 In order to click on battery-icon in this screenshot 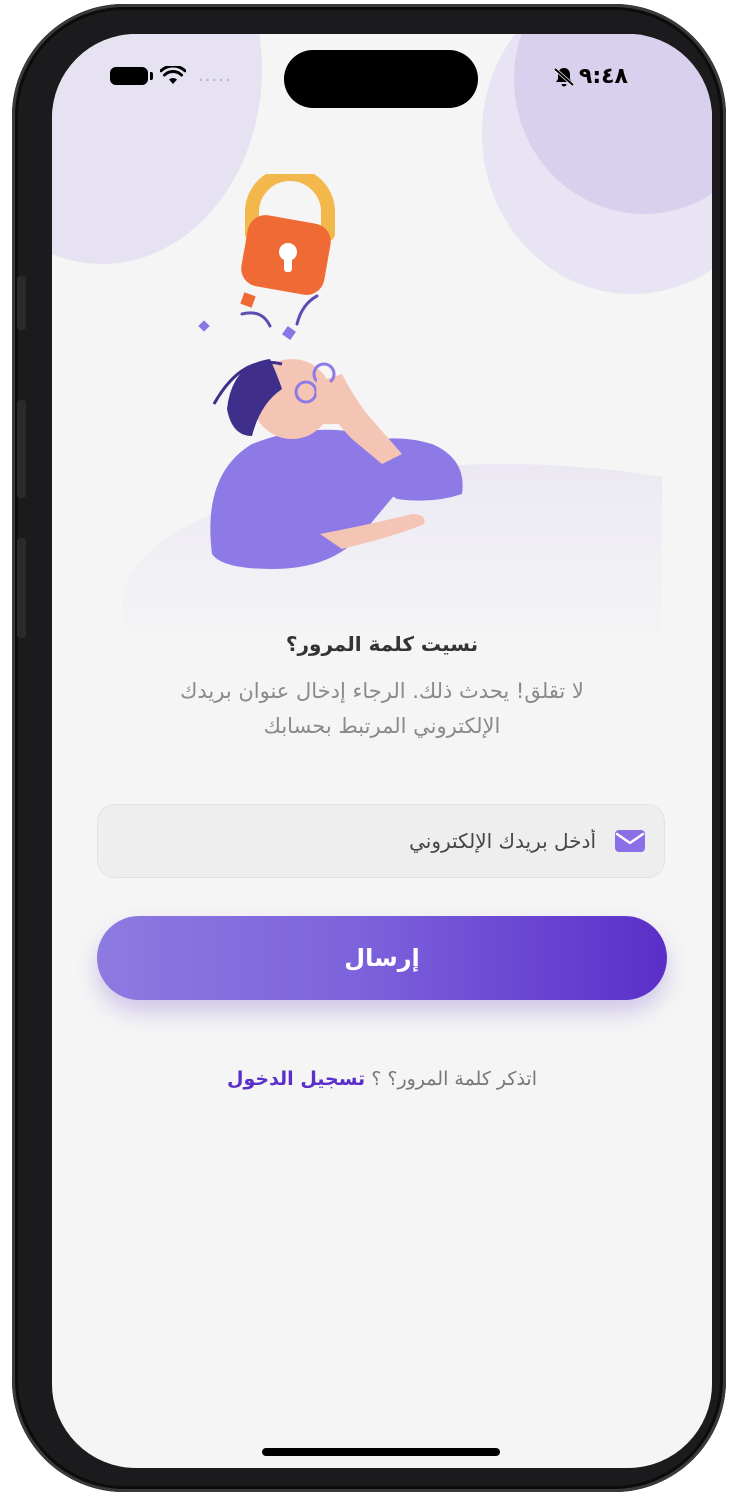, I will do `click(131, 76)`.